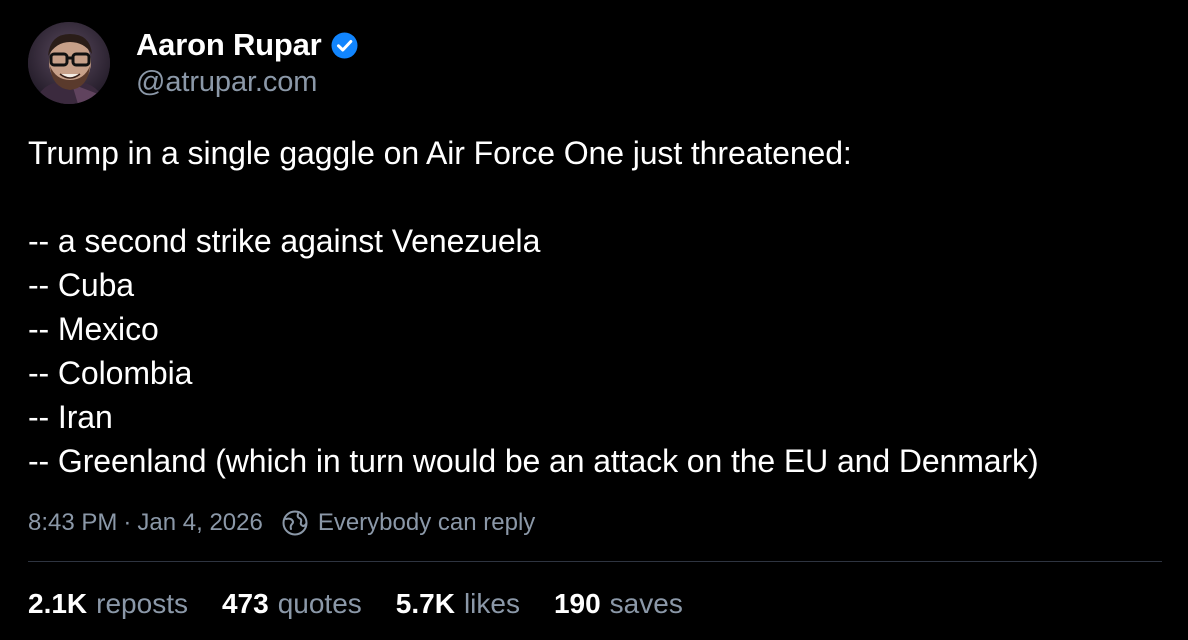  What do you see at coordinates (577, 603) in the screenshot?
I see `saves-count: 190` at bounding box center [577, 603].